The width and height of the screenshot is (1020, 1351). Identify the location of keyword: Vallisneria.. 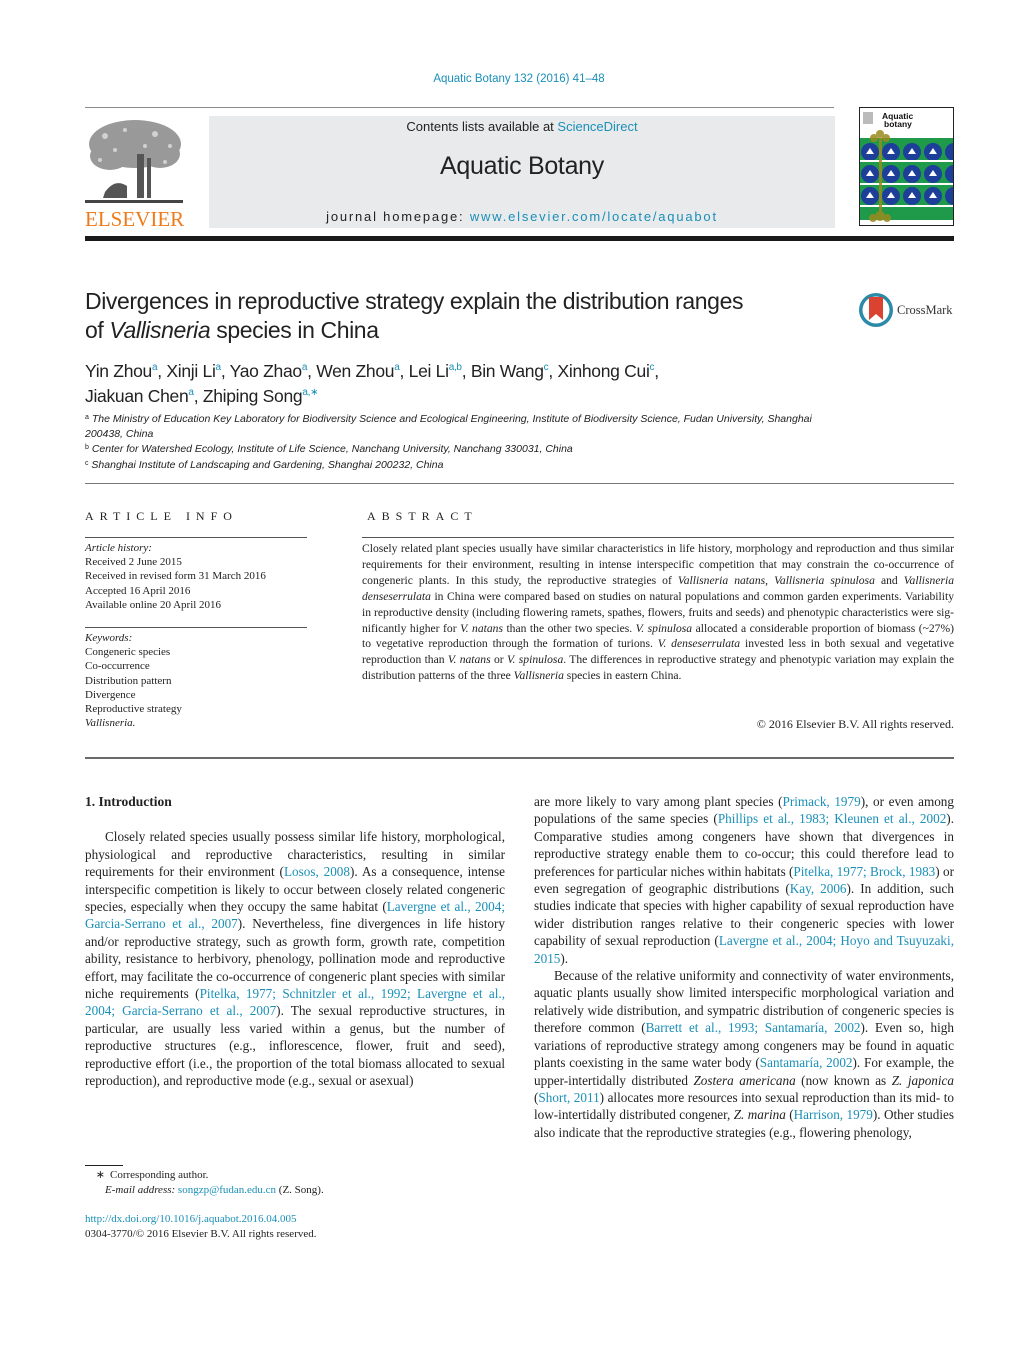
(110, 723).